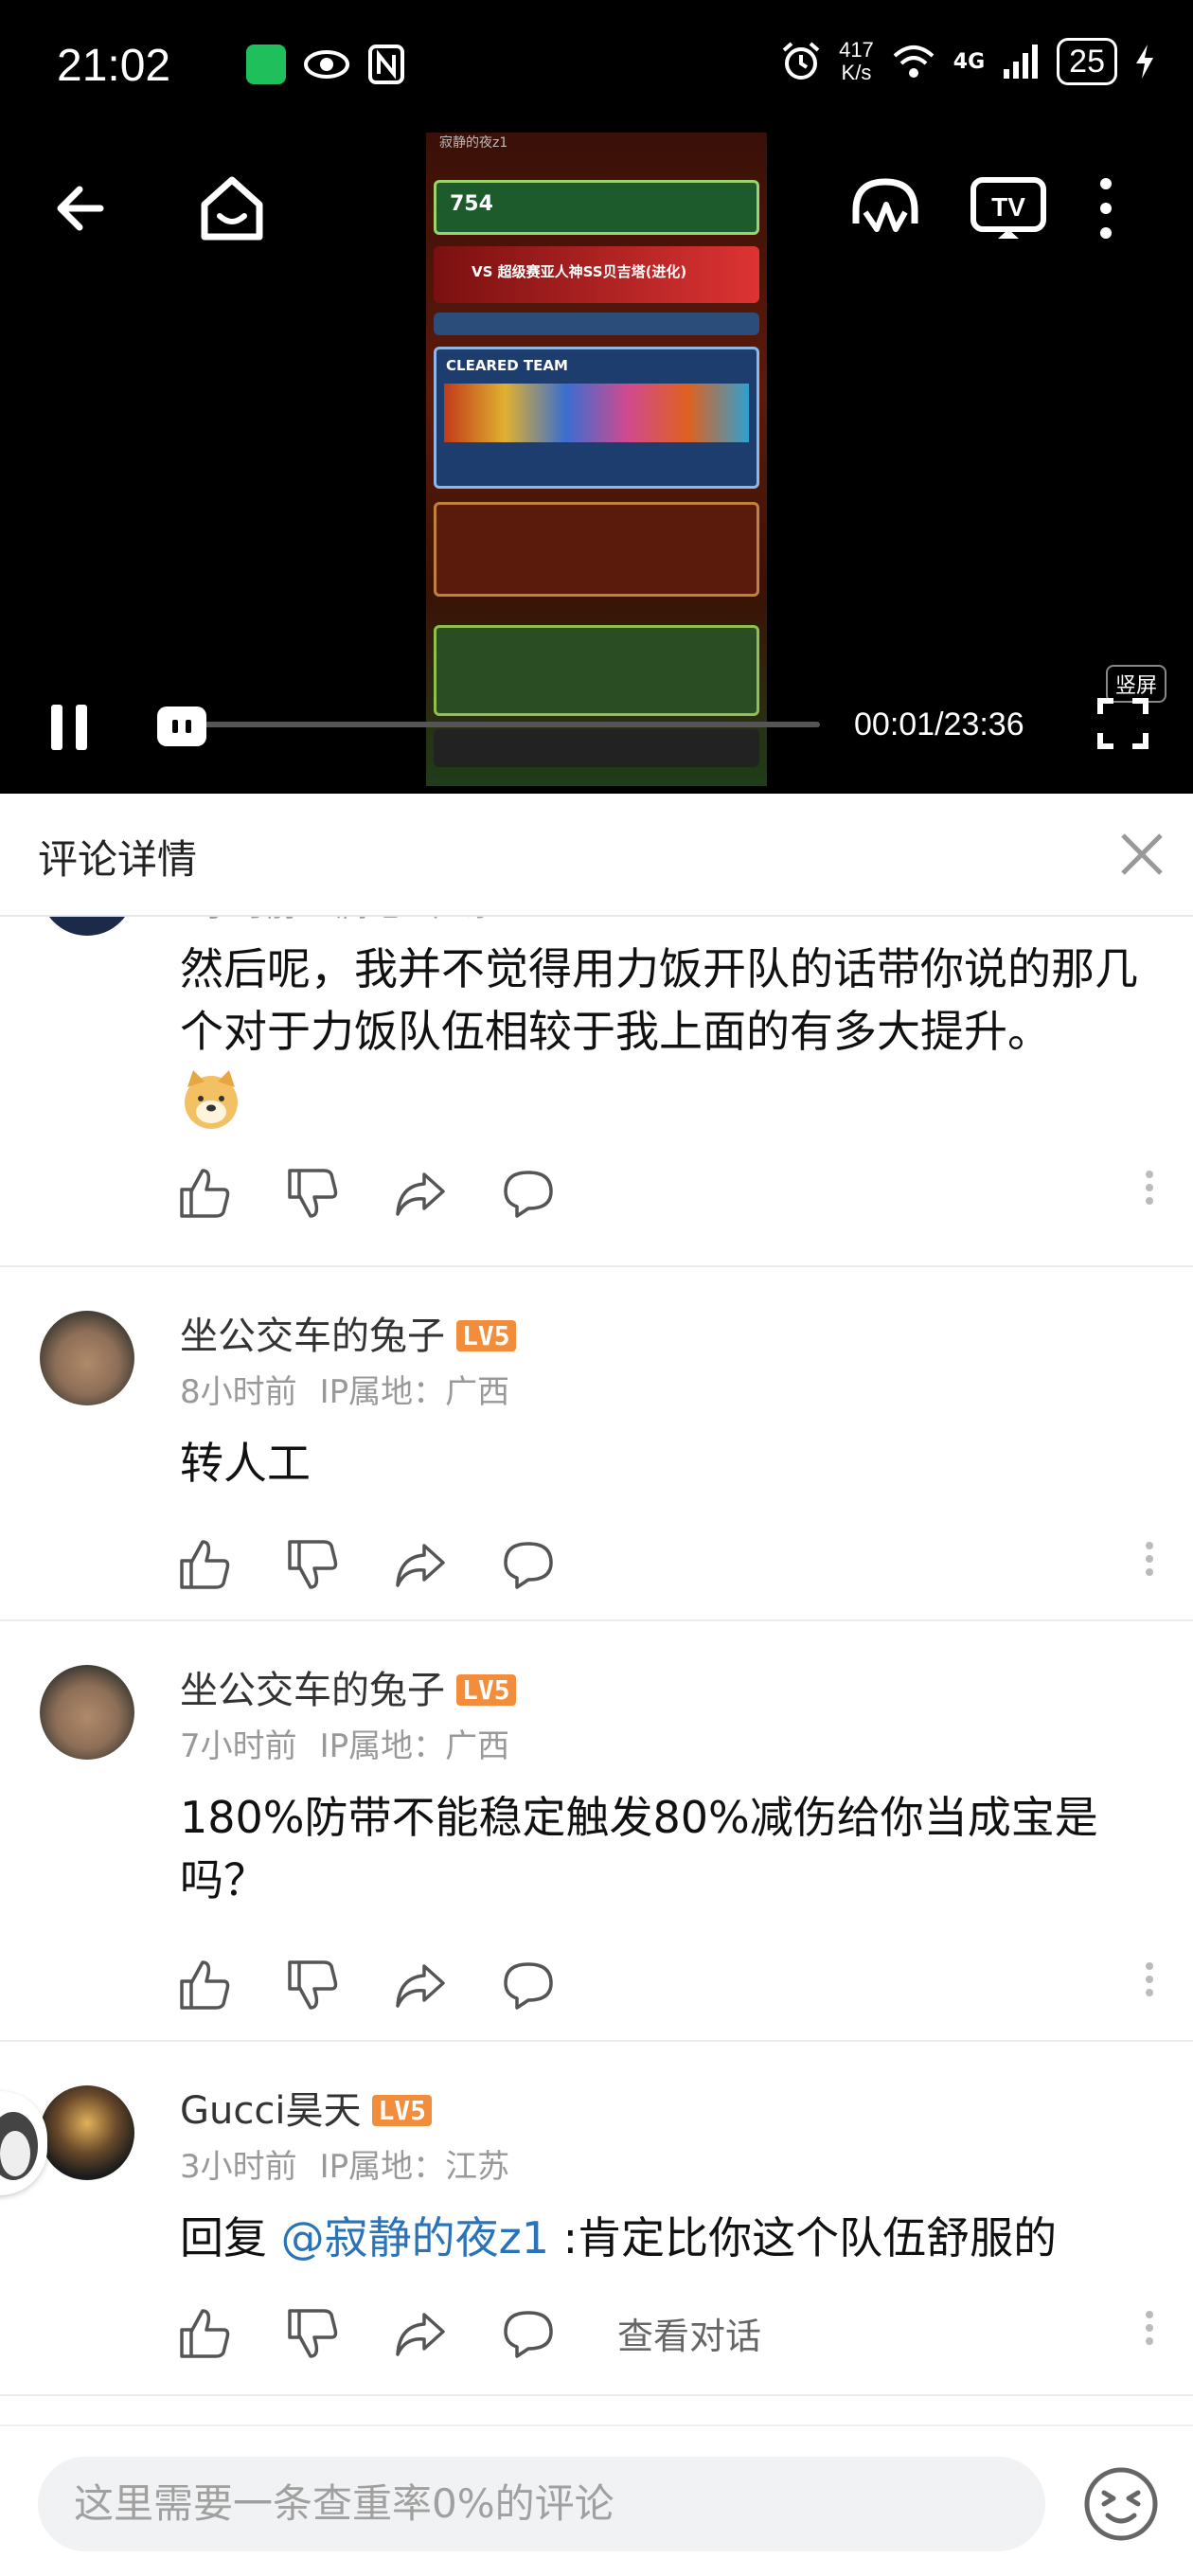 Image resolution: width=1193 pixels, height=2576 pixels. What do you see at coordinates (1122, 723) in the screenshot?
I see `fullscreen-icon` at bounding box center [1122, 723].